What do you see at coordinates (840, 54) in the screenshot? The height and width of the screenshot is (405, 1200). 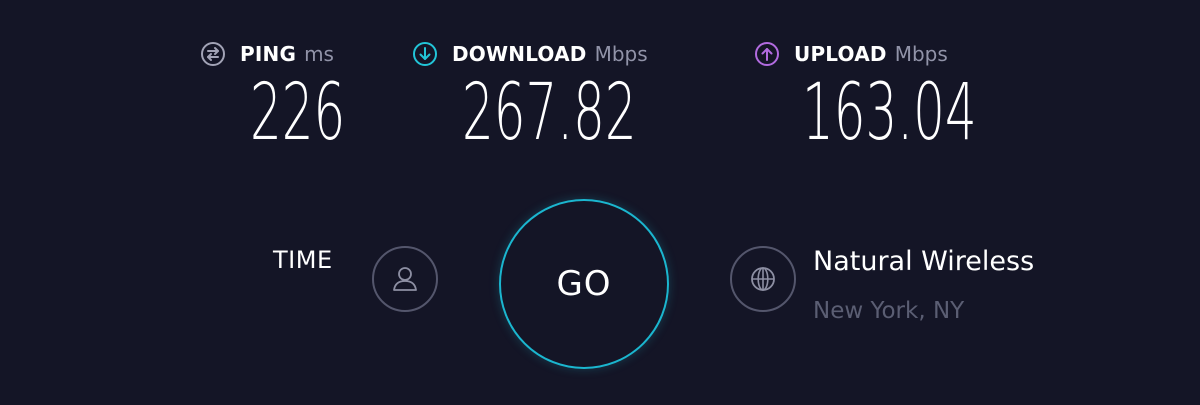 I see `upload-label: UPLOAD` at bounding box center [840, 54].